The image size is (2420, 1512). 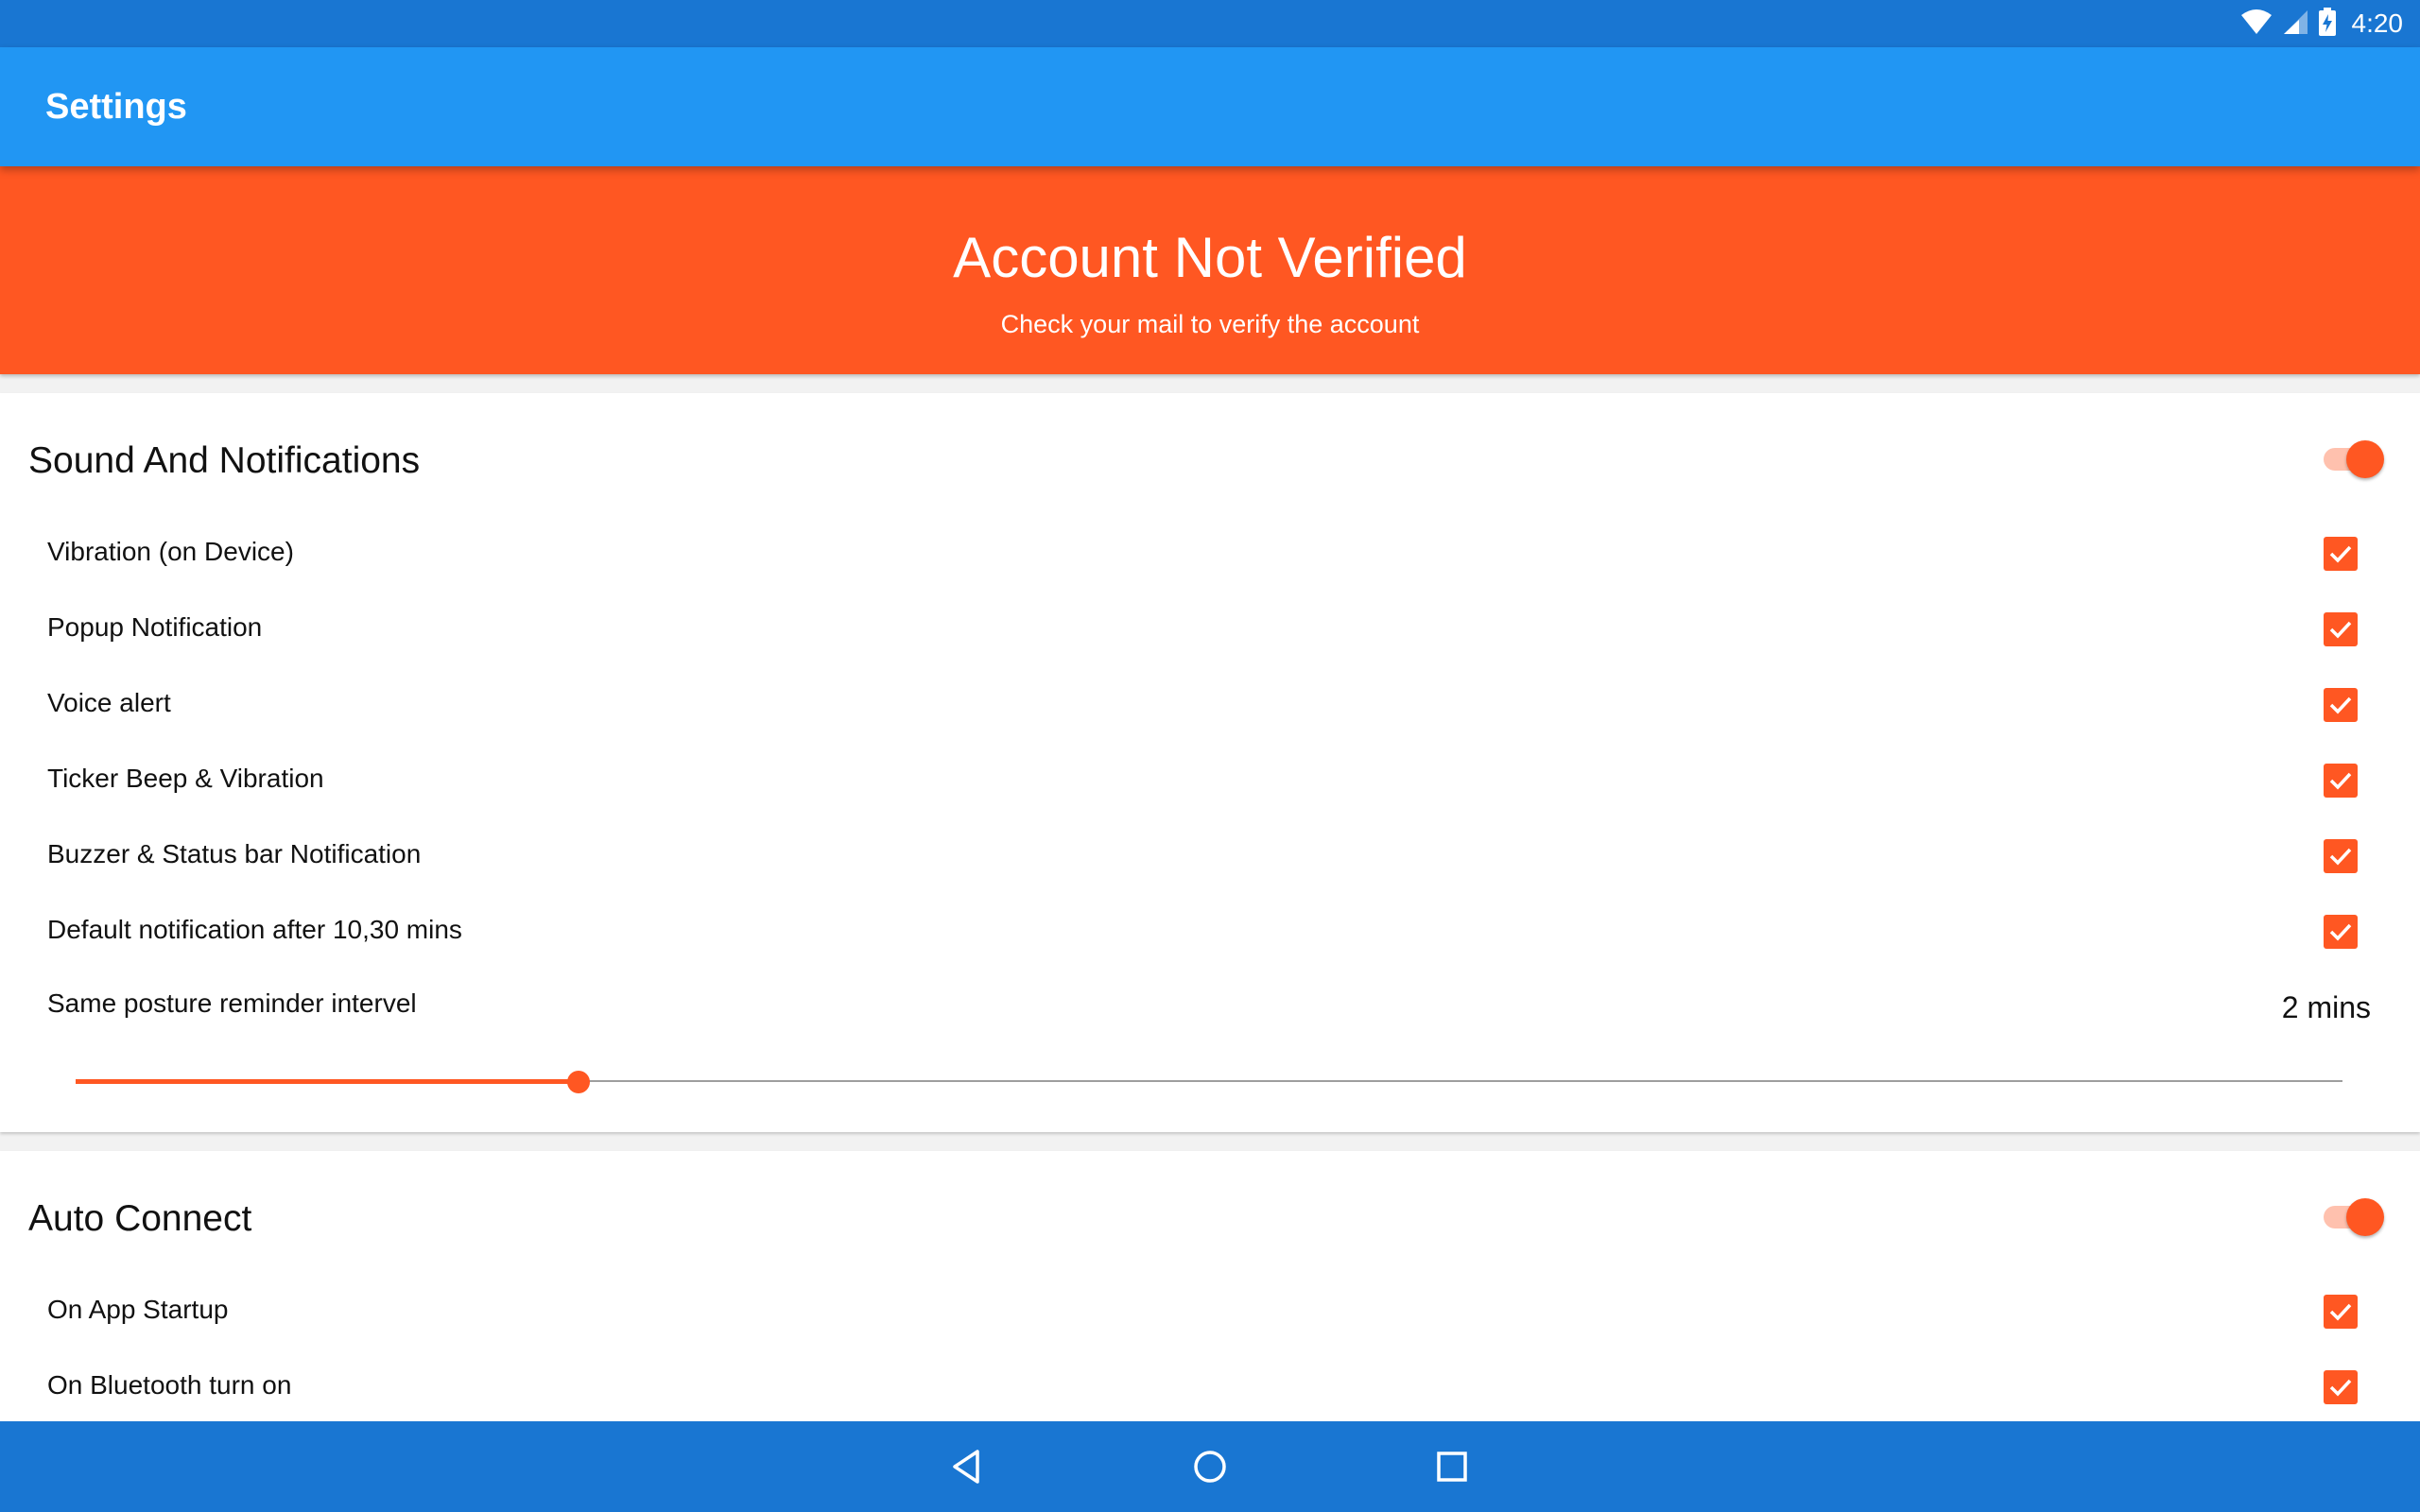 What do you see at coordinates (1210, 1387) in the screenshot?
I see `setting-row-bluetooth-on: On Bluetooth turn on` at bounding box center [1210, 1387].